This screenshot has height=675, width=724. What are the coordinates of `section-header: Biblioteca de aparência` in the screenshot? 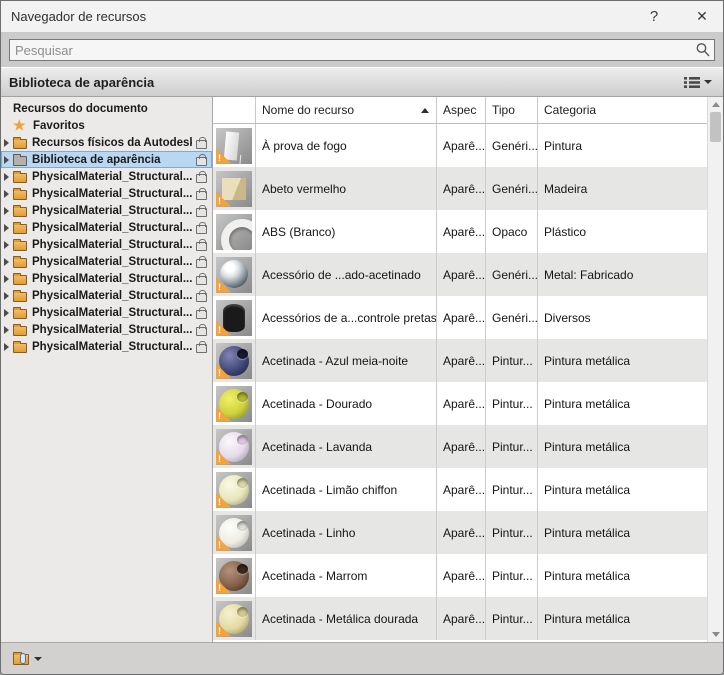 It's located at (362, 82).